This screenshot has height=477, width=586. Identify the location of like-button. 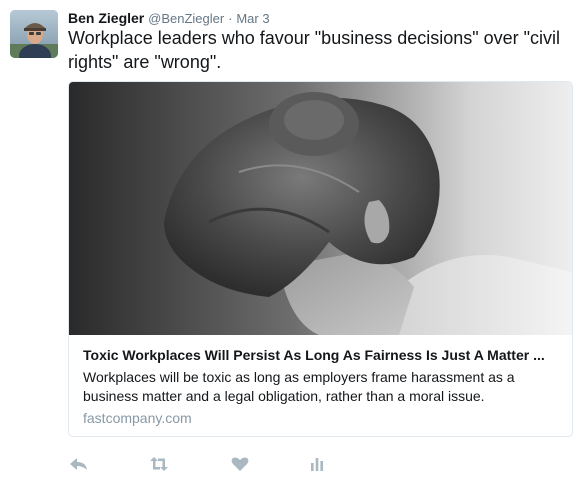
(240, 464).